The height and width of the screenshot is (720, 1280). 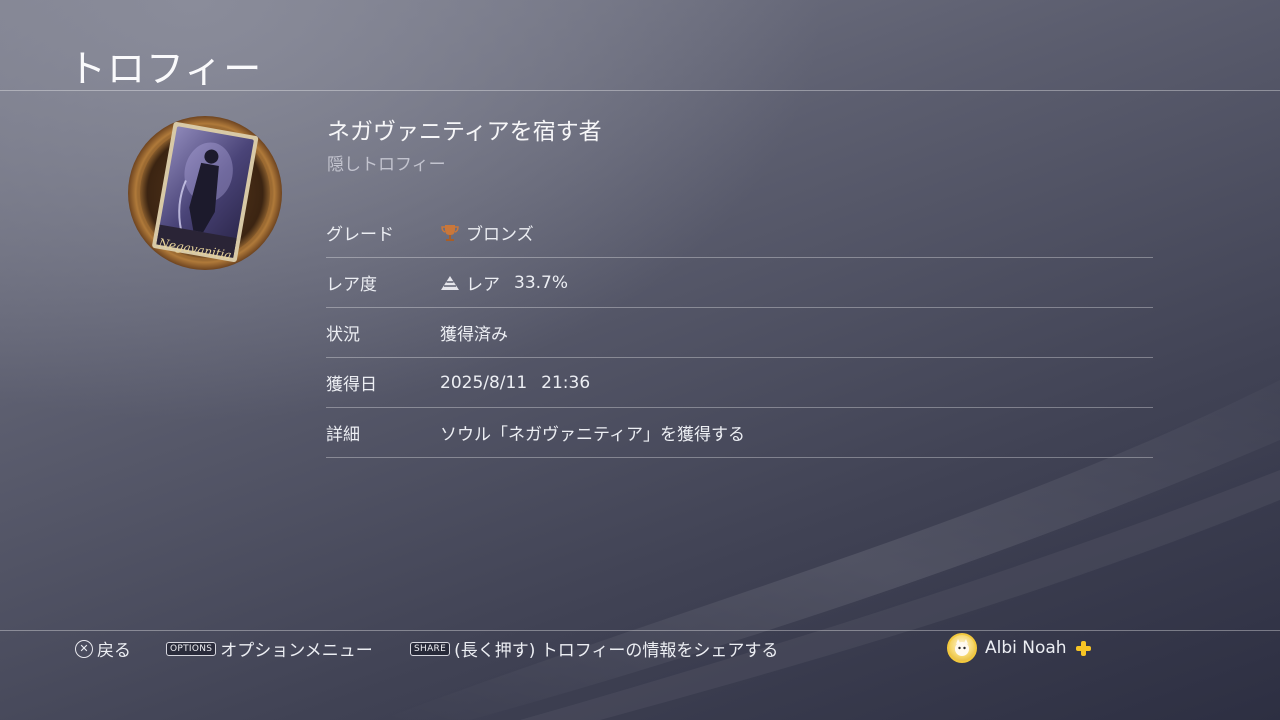 What do you see at coordinates (640, 90) in the screenshot?
I see `title-divider` at bounding box center [640, 90].